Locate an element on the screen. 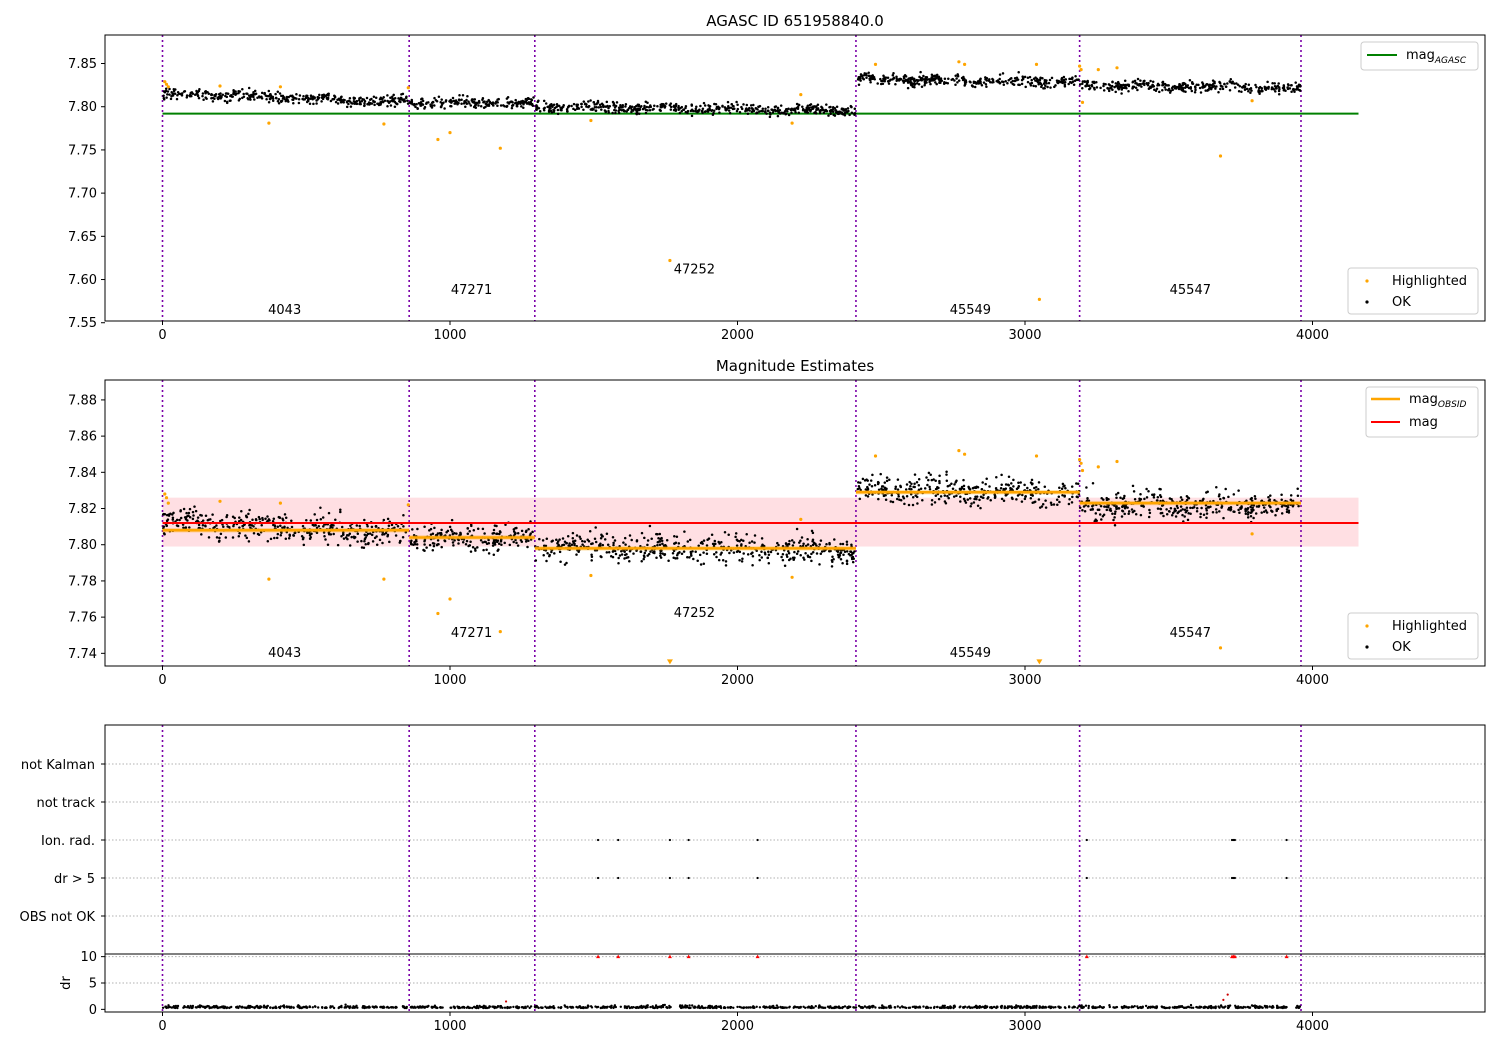 This screenshot has width=1500, height=1050. category-label: dr > 5 is located at coordinates (74, 879).